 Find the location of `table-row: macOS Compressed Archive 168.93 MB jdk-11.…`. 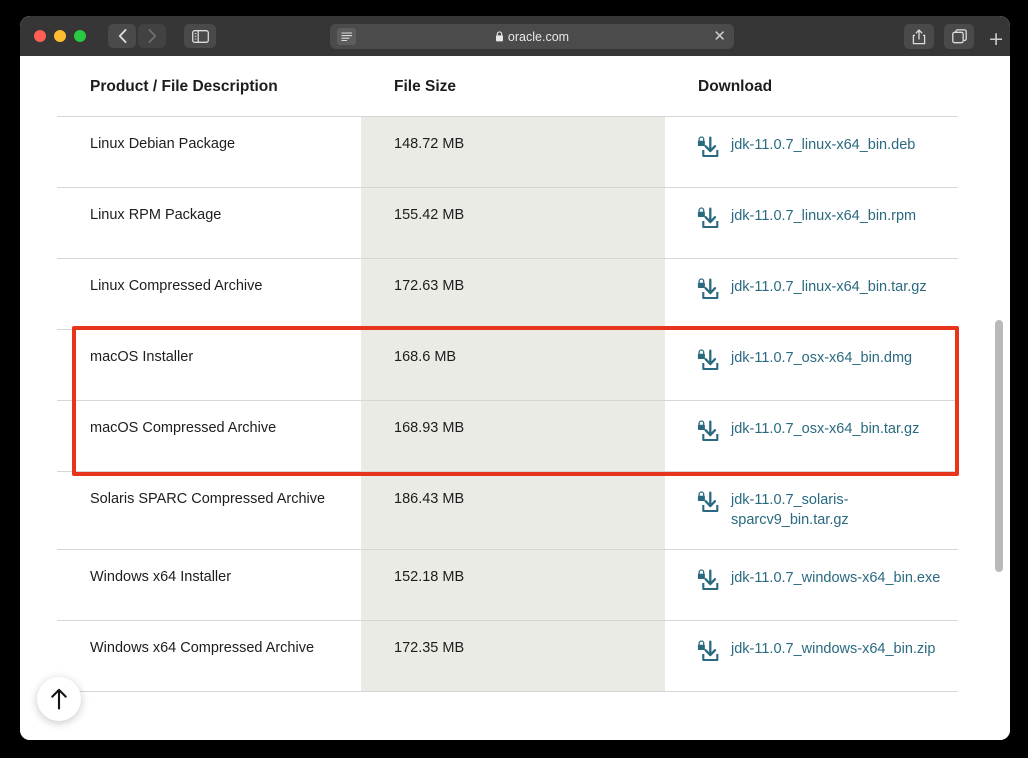

table-row: macOS Compressed Archive 168.93 MB jdk-11.… is located at coordinates (507, 436).